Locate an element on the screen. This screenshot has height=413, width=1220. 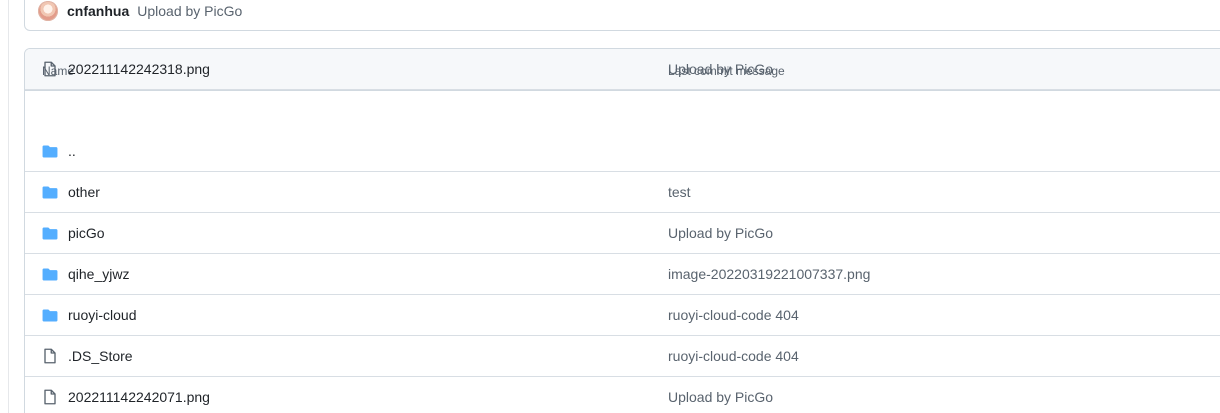
latest-commit-content: cnfanhua Upload by PicGo is located at coordinates (140, 11).